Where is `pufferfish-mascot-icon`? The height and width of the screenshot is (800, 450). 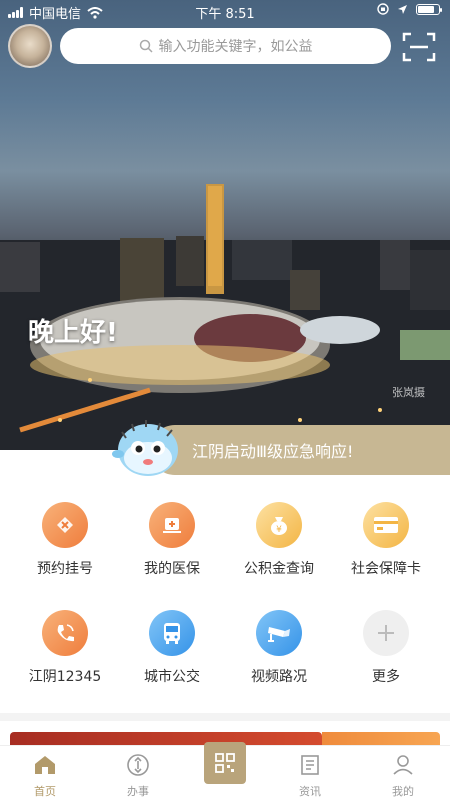 pufferfish-mascot-icon is located at coordinates (145, 448).